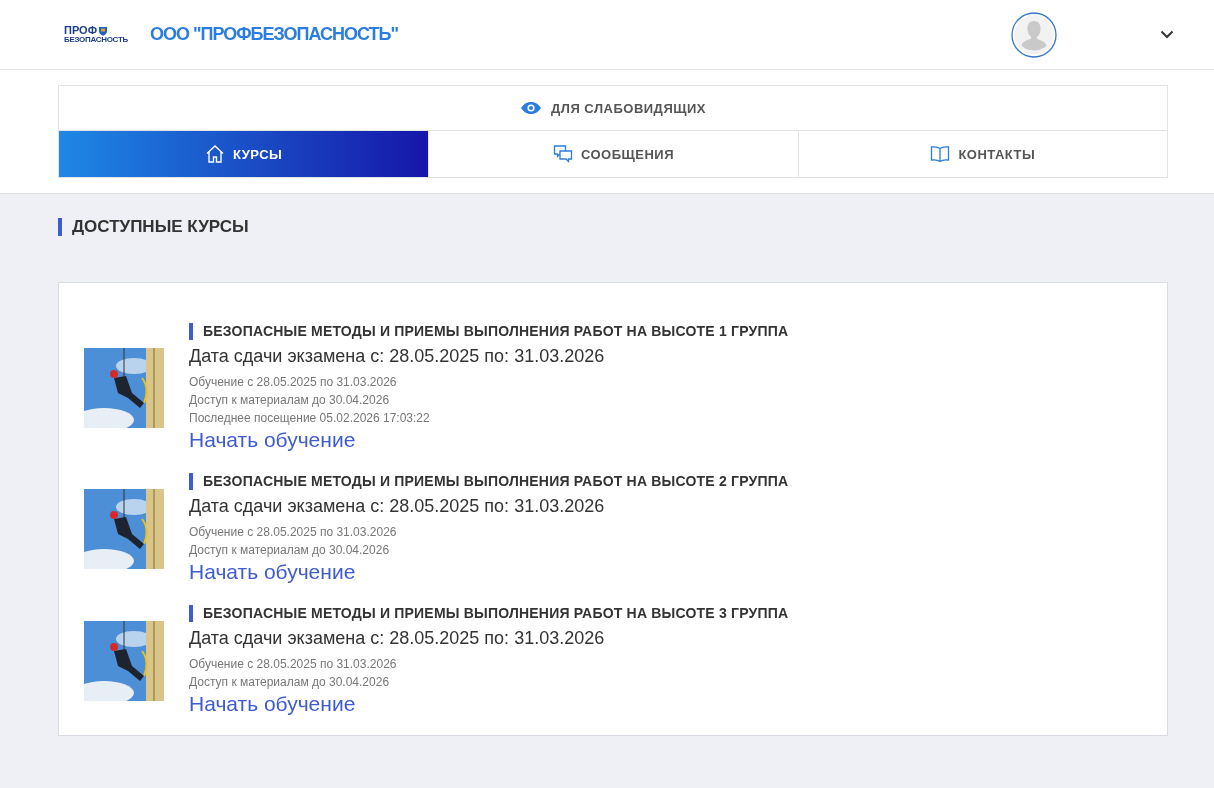 This screenshot has height=788, width=1214. I want to click on course-title: БЕЗОПАСНЫЕ МЕТОДЫ И ПРИЕМЫ ВЫПОЛНЕНИЯ РАБОТ НА ВЫСОТЕ 2 ГРУППА, so click(489, 481).